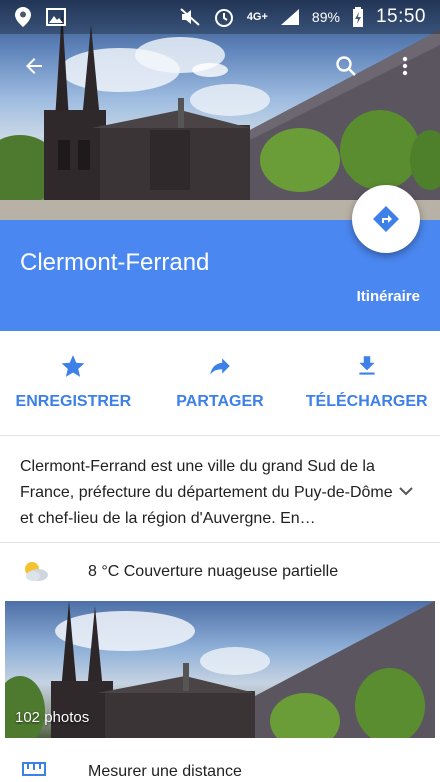 This screenshot has height=782, width=440. What do you see at coordinates (23, 17) in the screenshot?
I see `location-pin-icon` at bounding box center [23, 17].